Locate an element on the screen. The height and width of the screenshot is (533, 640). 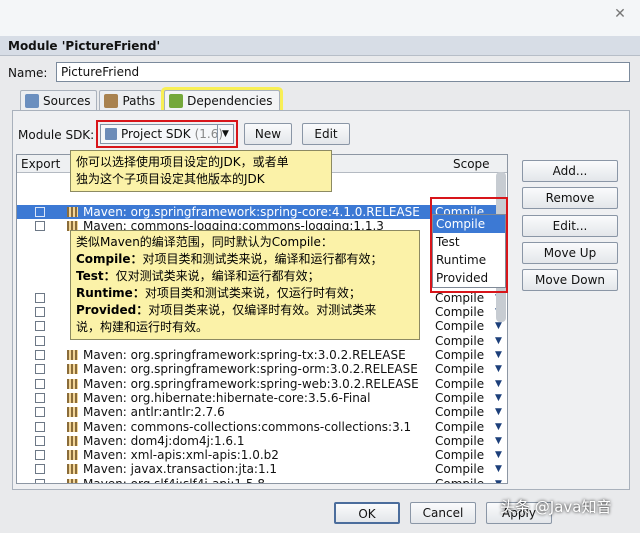
close-icon: ✕ is located at coordinates (620, 14).